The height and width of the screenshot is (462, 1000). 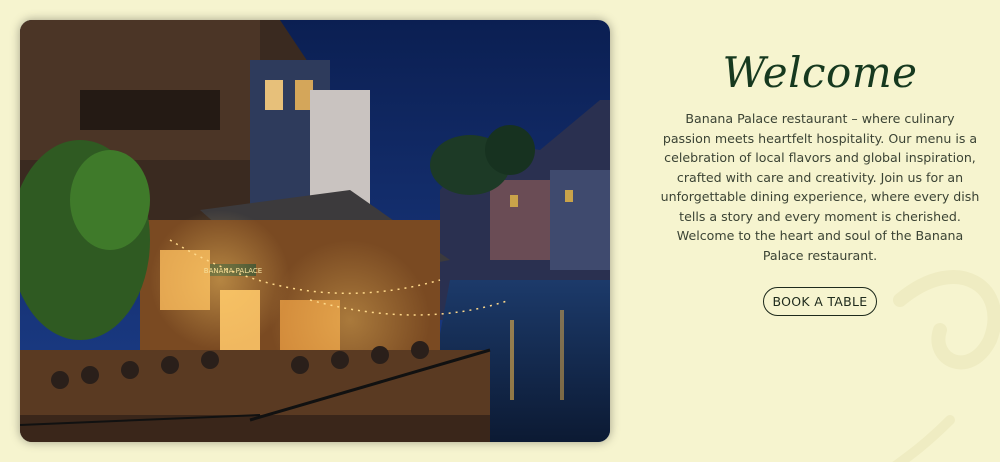 I want to click on welcome-title: Welcome, so click(x=820, y=72).